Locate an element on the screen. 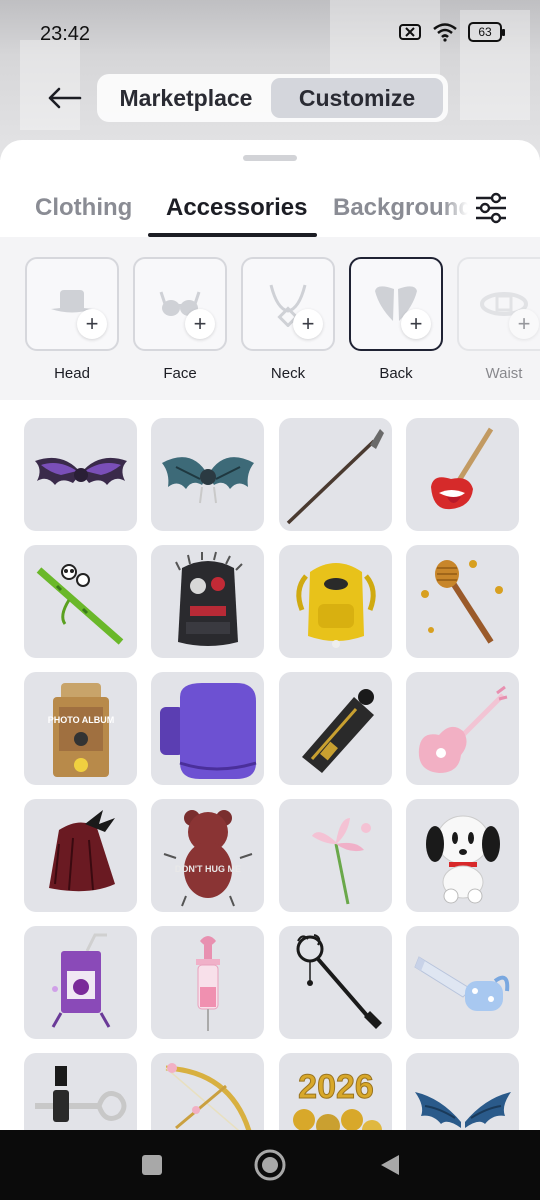 This screenshot has height=1200, width=540. honey-dipper-icon is located at coordinates (461, 601).